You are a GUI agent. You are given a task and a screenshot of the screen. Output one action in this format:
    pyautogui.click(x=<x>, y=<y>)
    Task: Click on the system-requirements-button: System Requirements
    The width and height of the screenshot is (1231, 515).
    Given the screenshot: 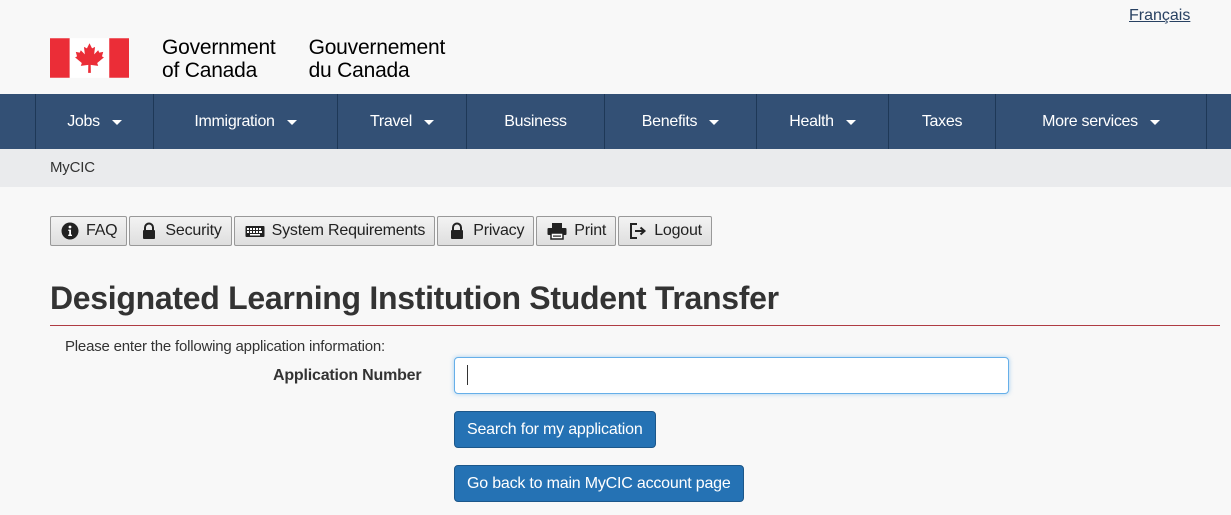 What is the action you would take?
    pyautogui.click(x=334, y=231)
    